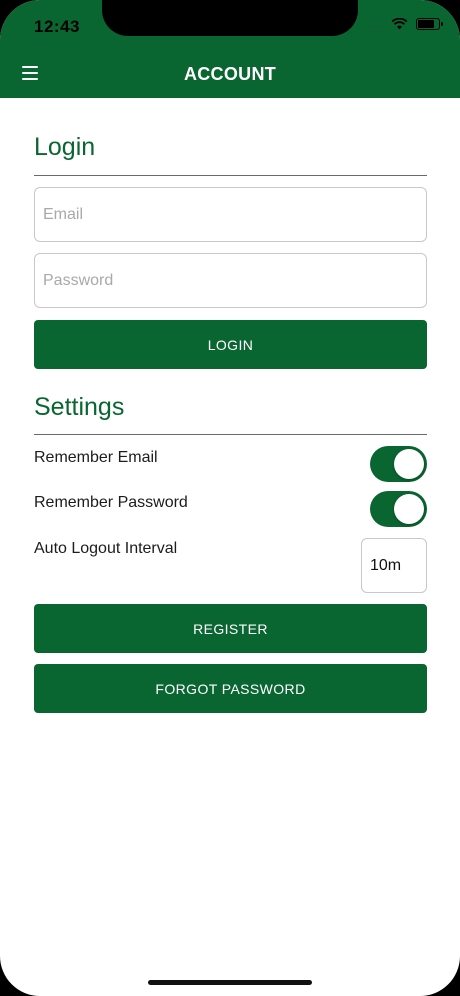 This screenshot has height=996, width=460. I want to click on email-input, so click(230, 214).